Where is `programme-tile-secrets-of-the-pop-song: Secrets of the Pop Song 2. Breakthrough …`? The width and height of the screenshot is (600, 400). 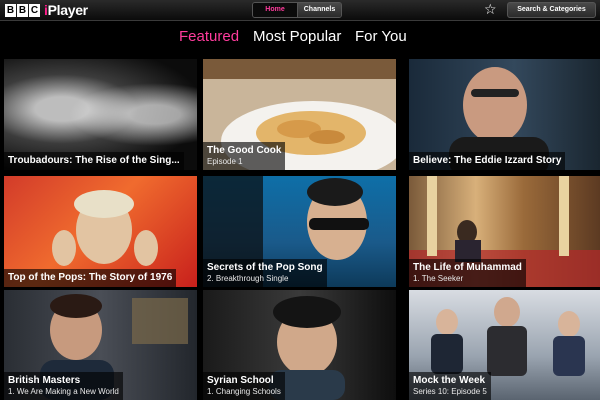
programme-tile-secrets-of-the-pop-song: Secrets of the Pop Song 2. Breakthrough … is located at coordinates (299, 231).